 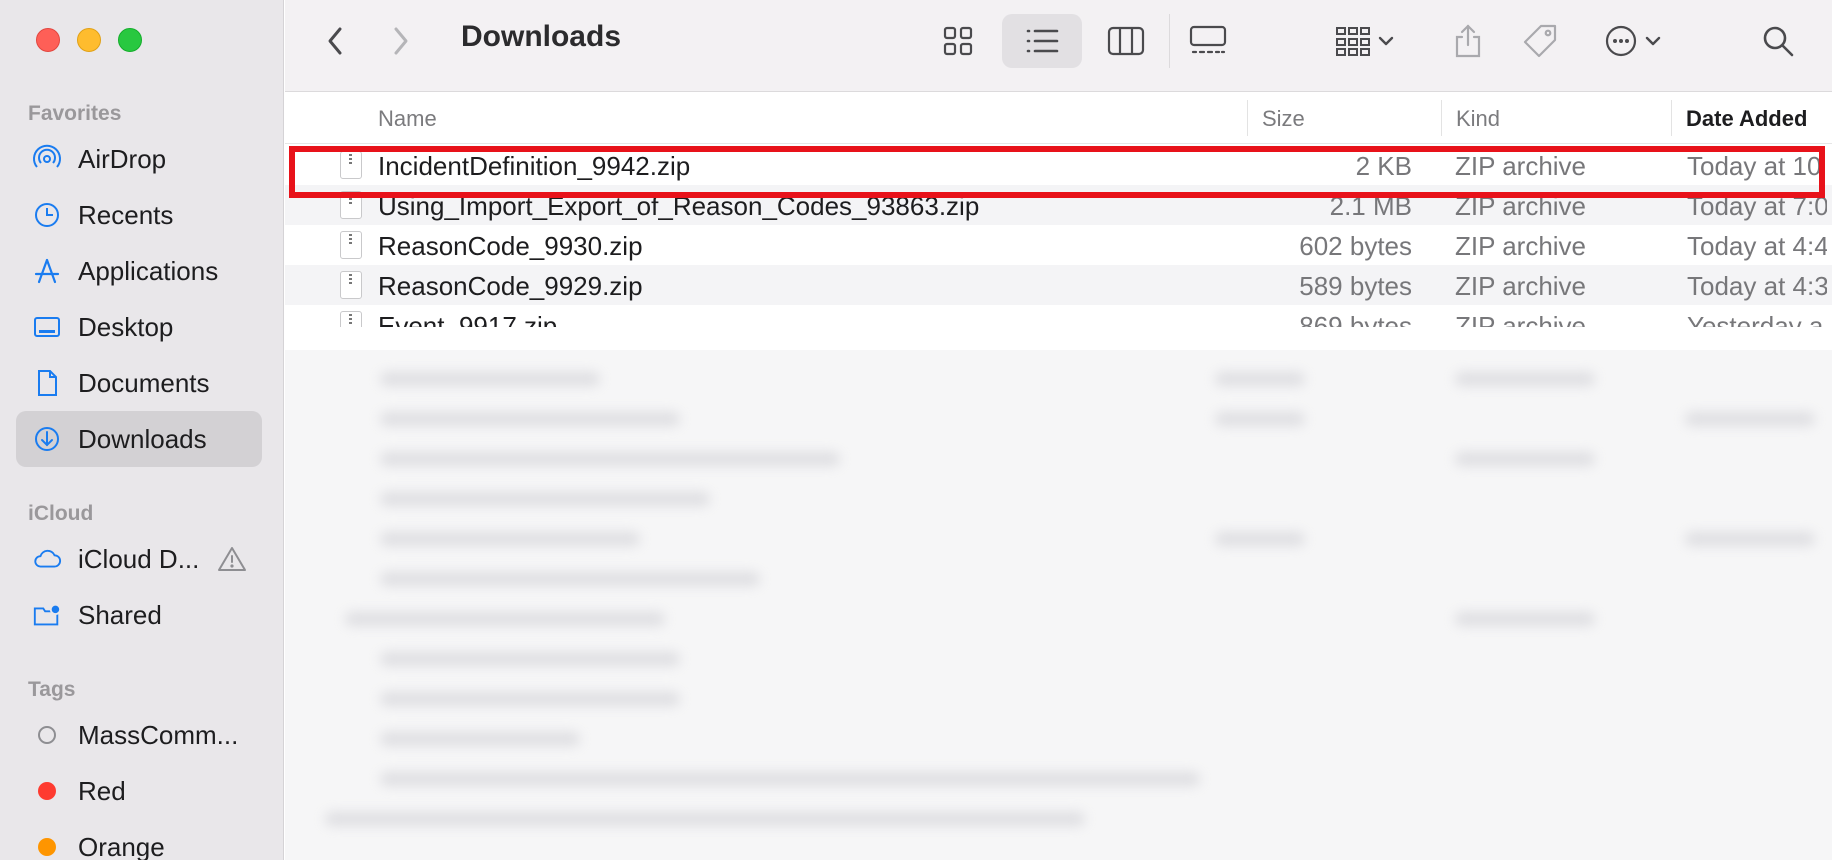 I want to click on sidebar-item-airdrop: AirDrop, so click(x=139, y=159).